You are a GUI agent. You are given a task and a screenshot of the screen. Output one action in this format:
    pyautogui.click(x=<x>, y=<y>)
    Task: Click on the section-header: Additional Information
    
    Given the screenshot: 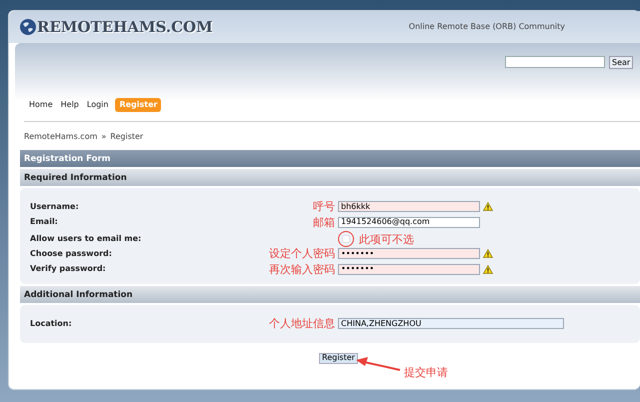 What is the action you would take?
    pyautogui.click(x=330, y=294)
    